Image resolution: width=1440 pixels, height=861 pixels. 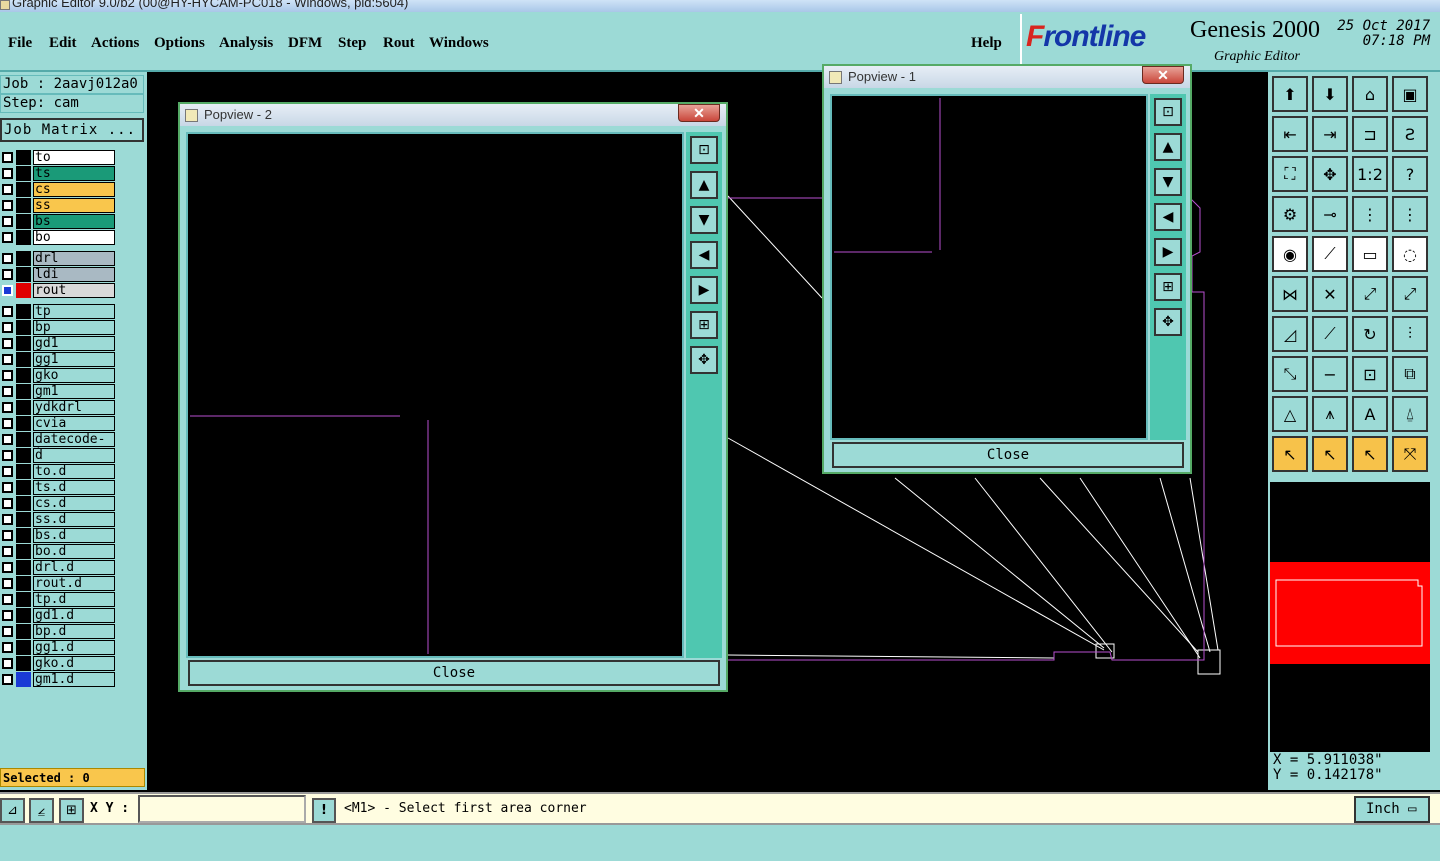 I want to click on grid-icon: ⊞, so click(x=71, y=810).